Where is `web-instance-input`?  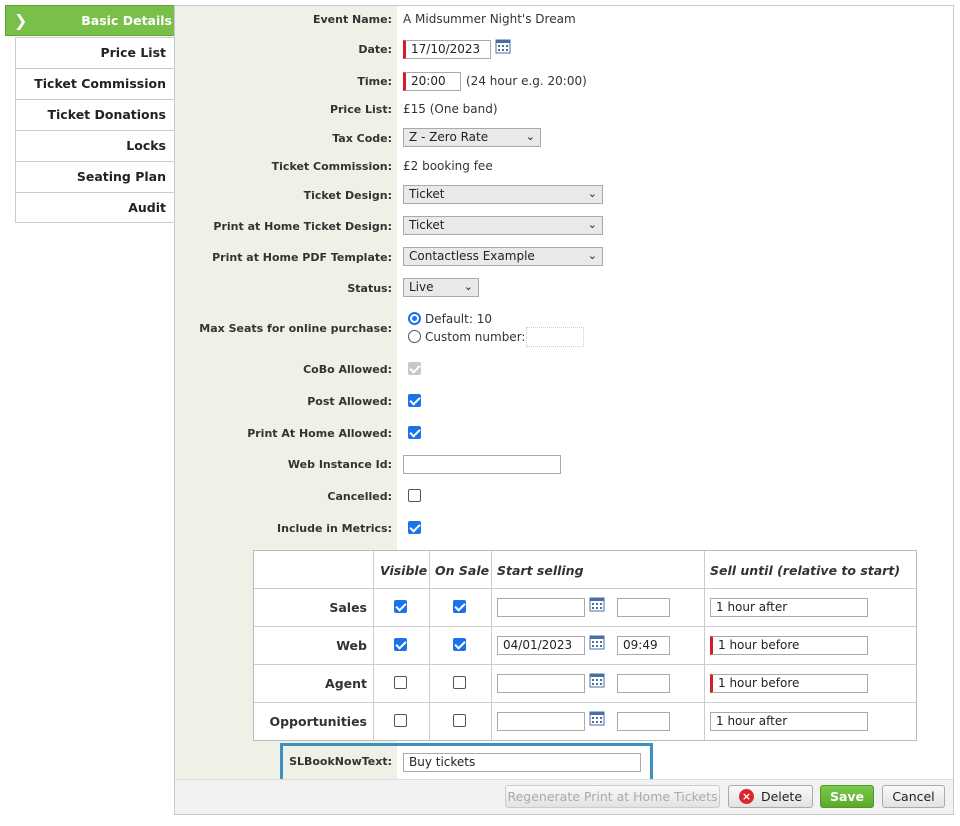 web-instance-input is located at coordinates (482, 464).